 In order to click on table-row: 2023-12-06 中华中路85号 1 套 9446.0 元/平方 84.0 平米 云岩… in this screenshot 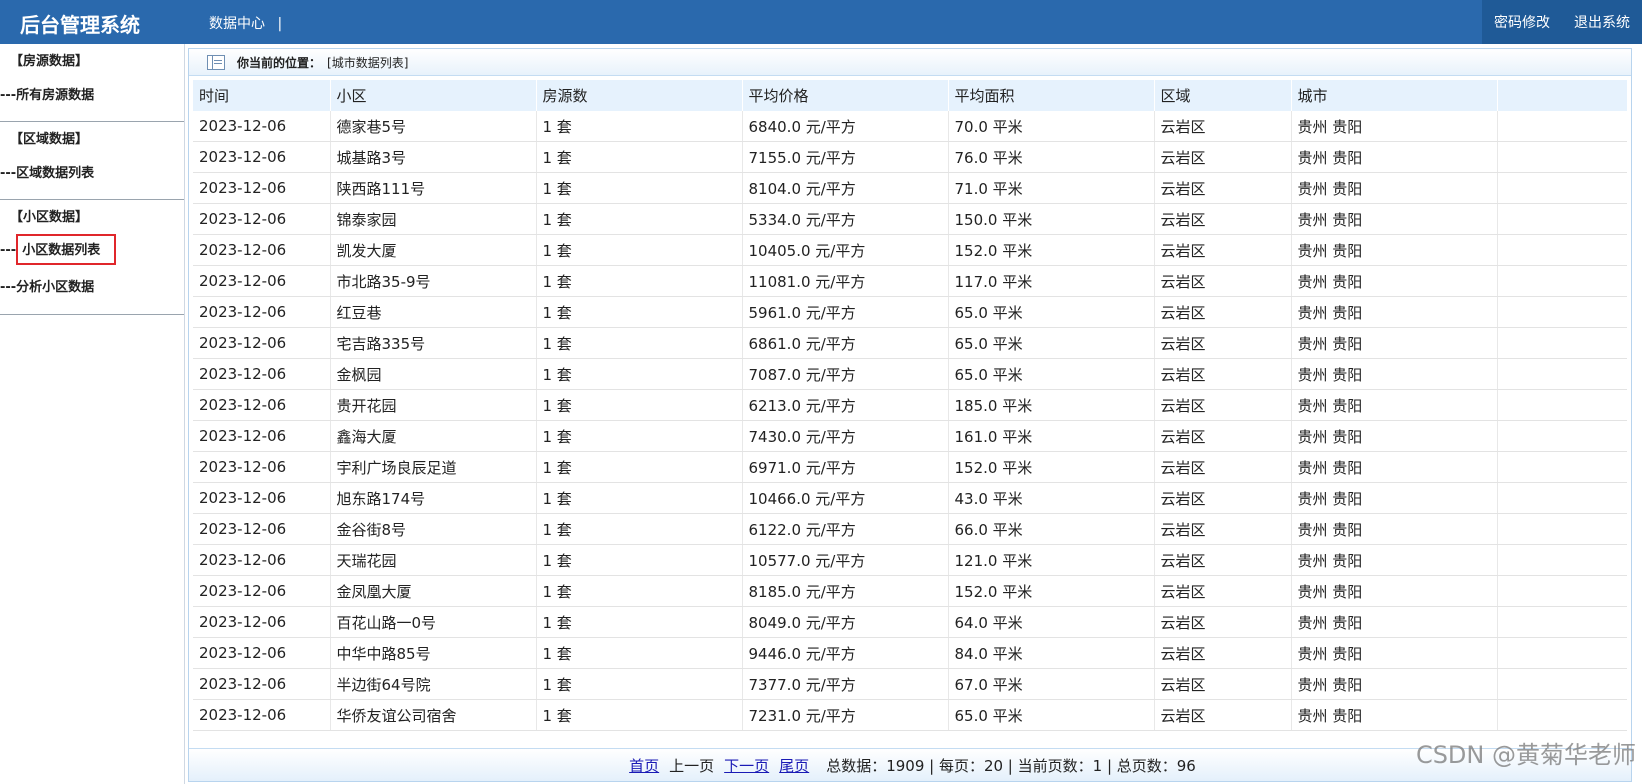, I will do `click(910, 653)`.